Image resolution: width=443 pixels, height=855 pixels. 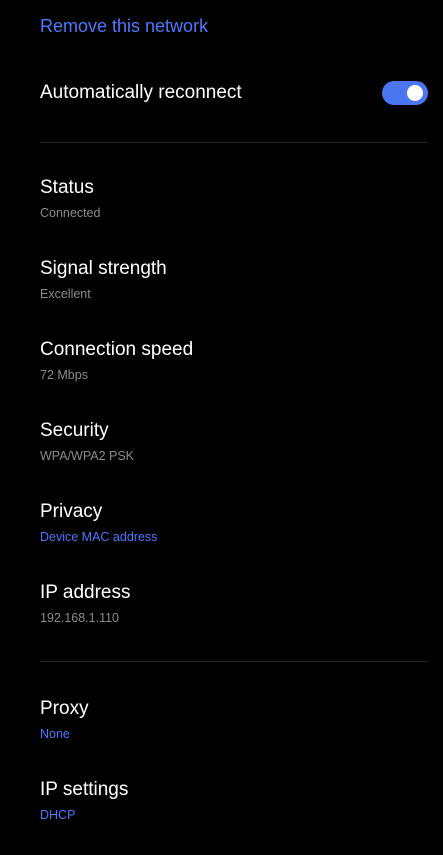 What do you see at coordinates (234, 603) in the screenshot?
I see `ip-address-item: IP address 192.168.1.110` at bounding box center [234, 603].